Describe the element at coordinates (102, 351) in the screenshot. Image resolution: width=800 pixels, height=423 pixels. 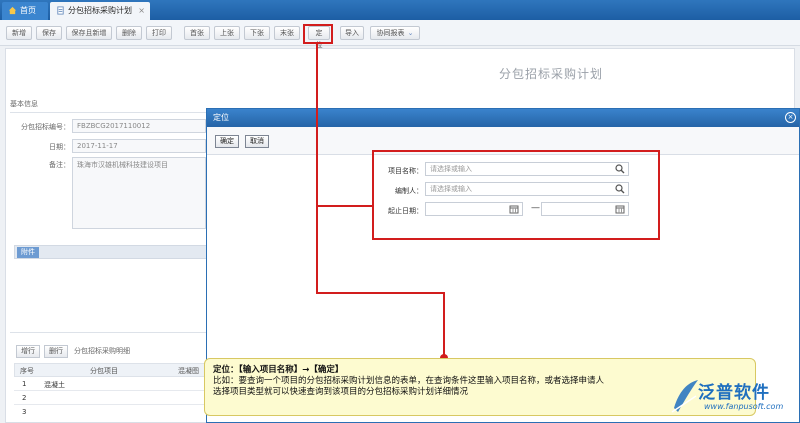
I see `grid-title: 分包招标采购明细` at that location.